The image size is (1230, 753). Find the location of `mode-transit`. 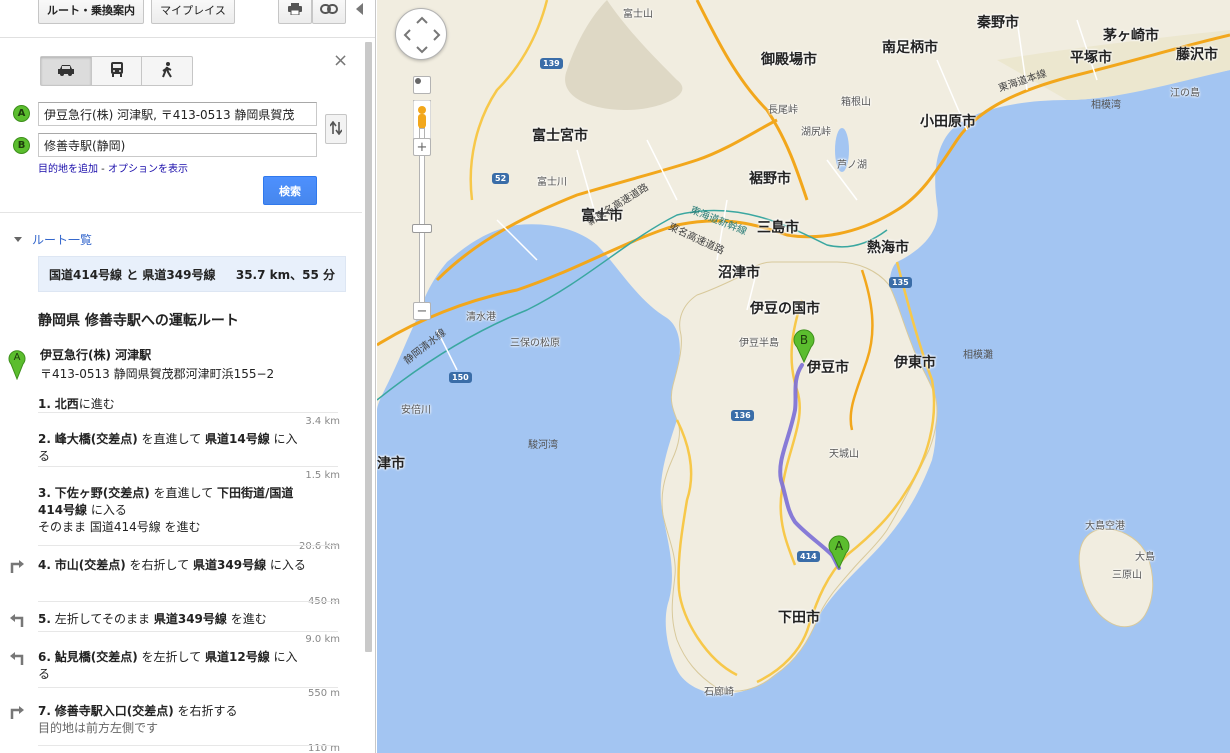

mode-transit is located at coordinates (117, 71).